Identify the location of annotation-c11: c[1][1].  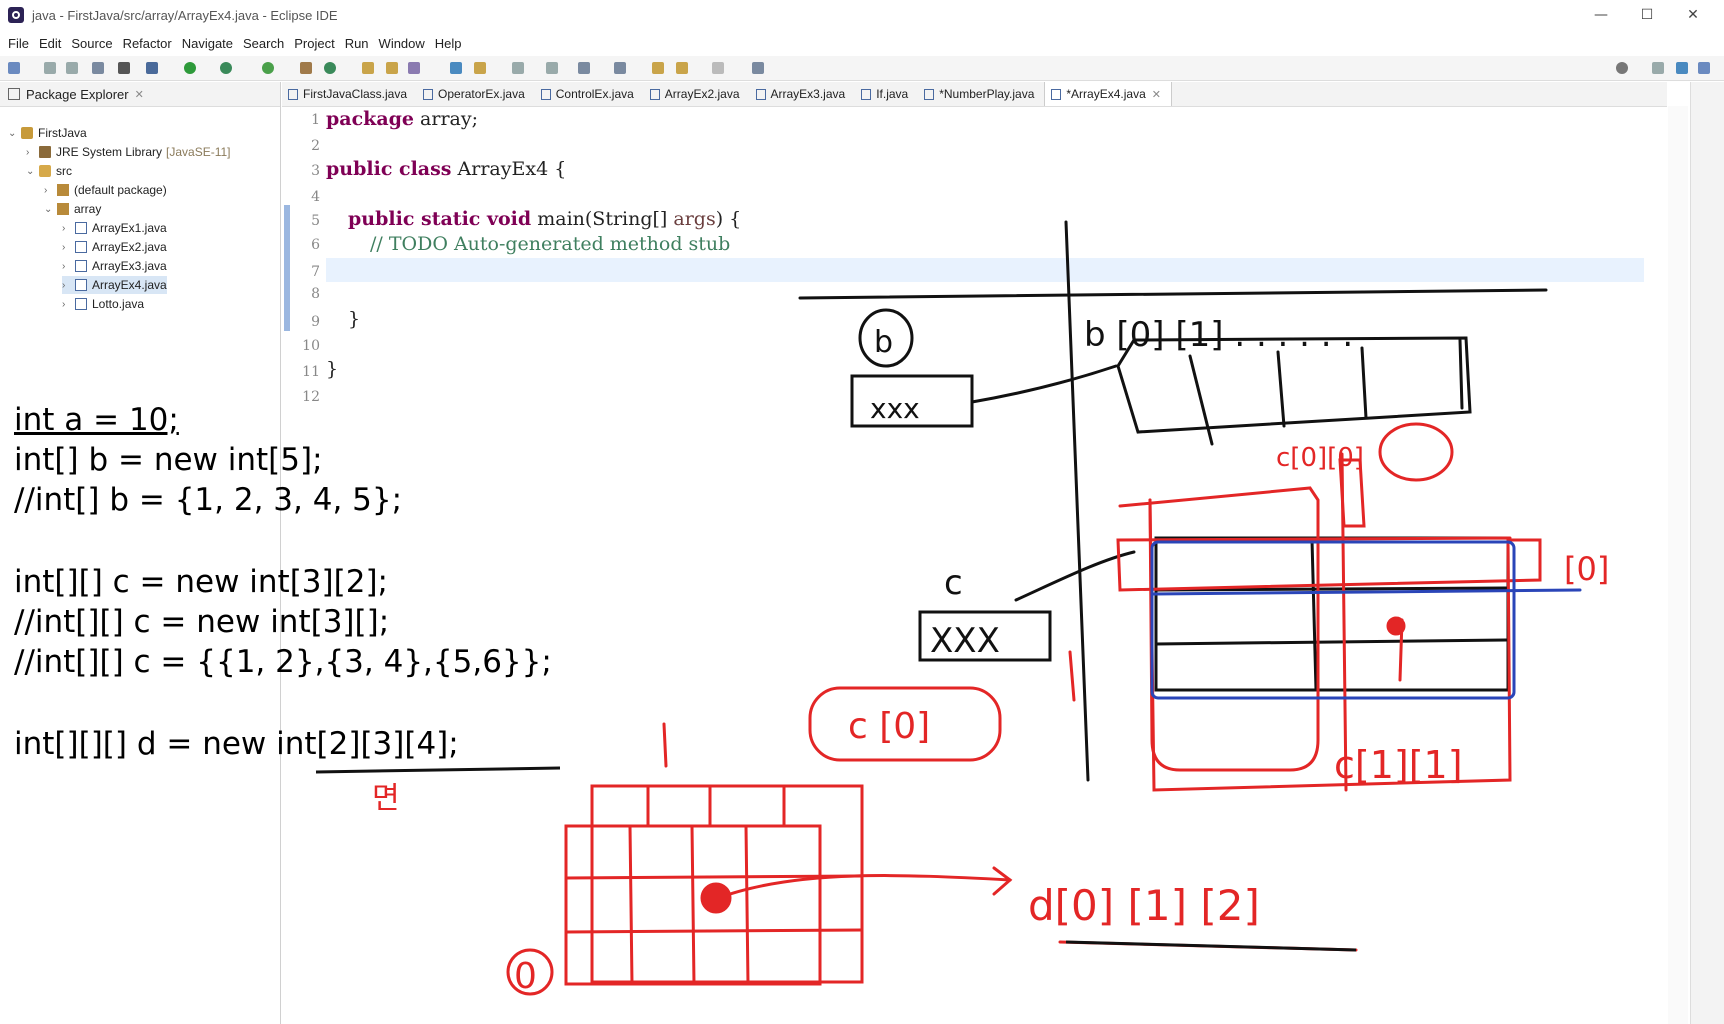
(1398, 765).